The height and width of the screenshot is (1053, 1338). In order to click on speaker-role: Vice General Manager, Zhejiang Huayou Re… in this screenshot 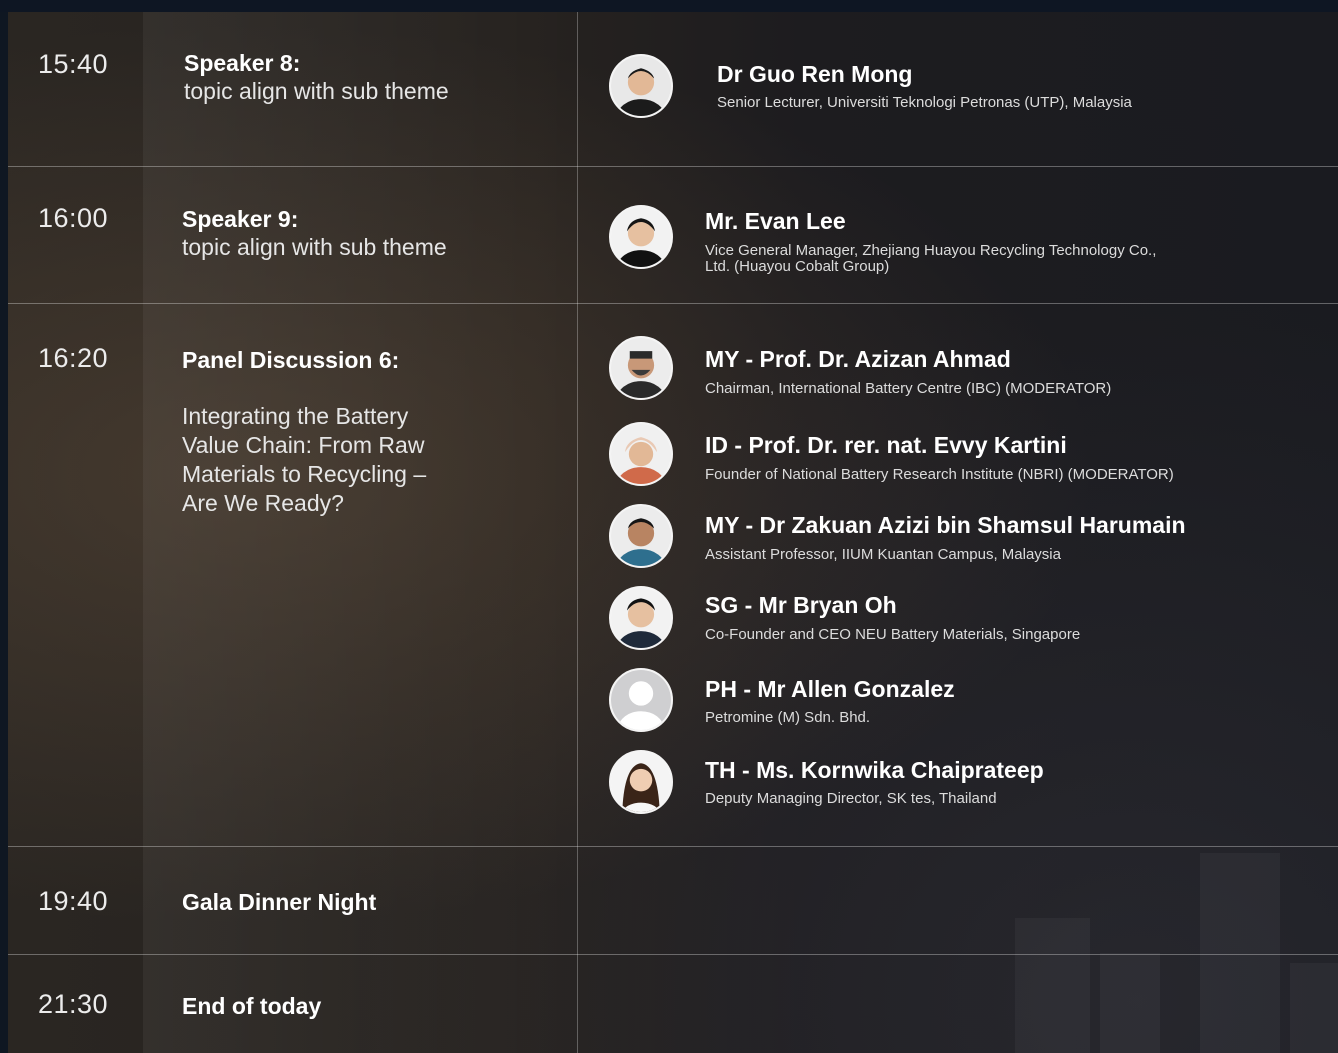, I will do `click(931, 258)`.